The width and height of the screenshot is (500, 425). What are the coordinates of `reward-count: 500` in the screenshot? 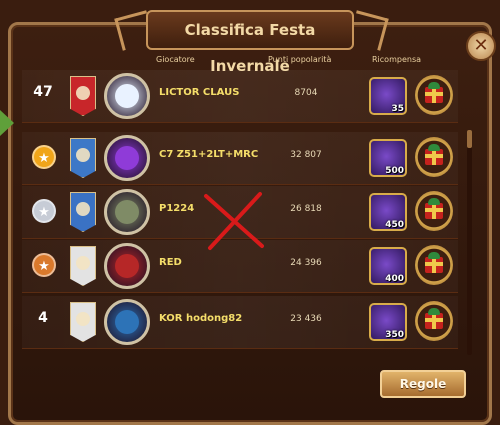 It's located at (394, 171).